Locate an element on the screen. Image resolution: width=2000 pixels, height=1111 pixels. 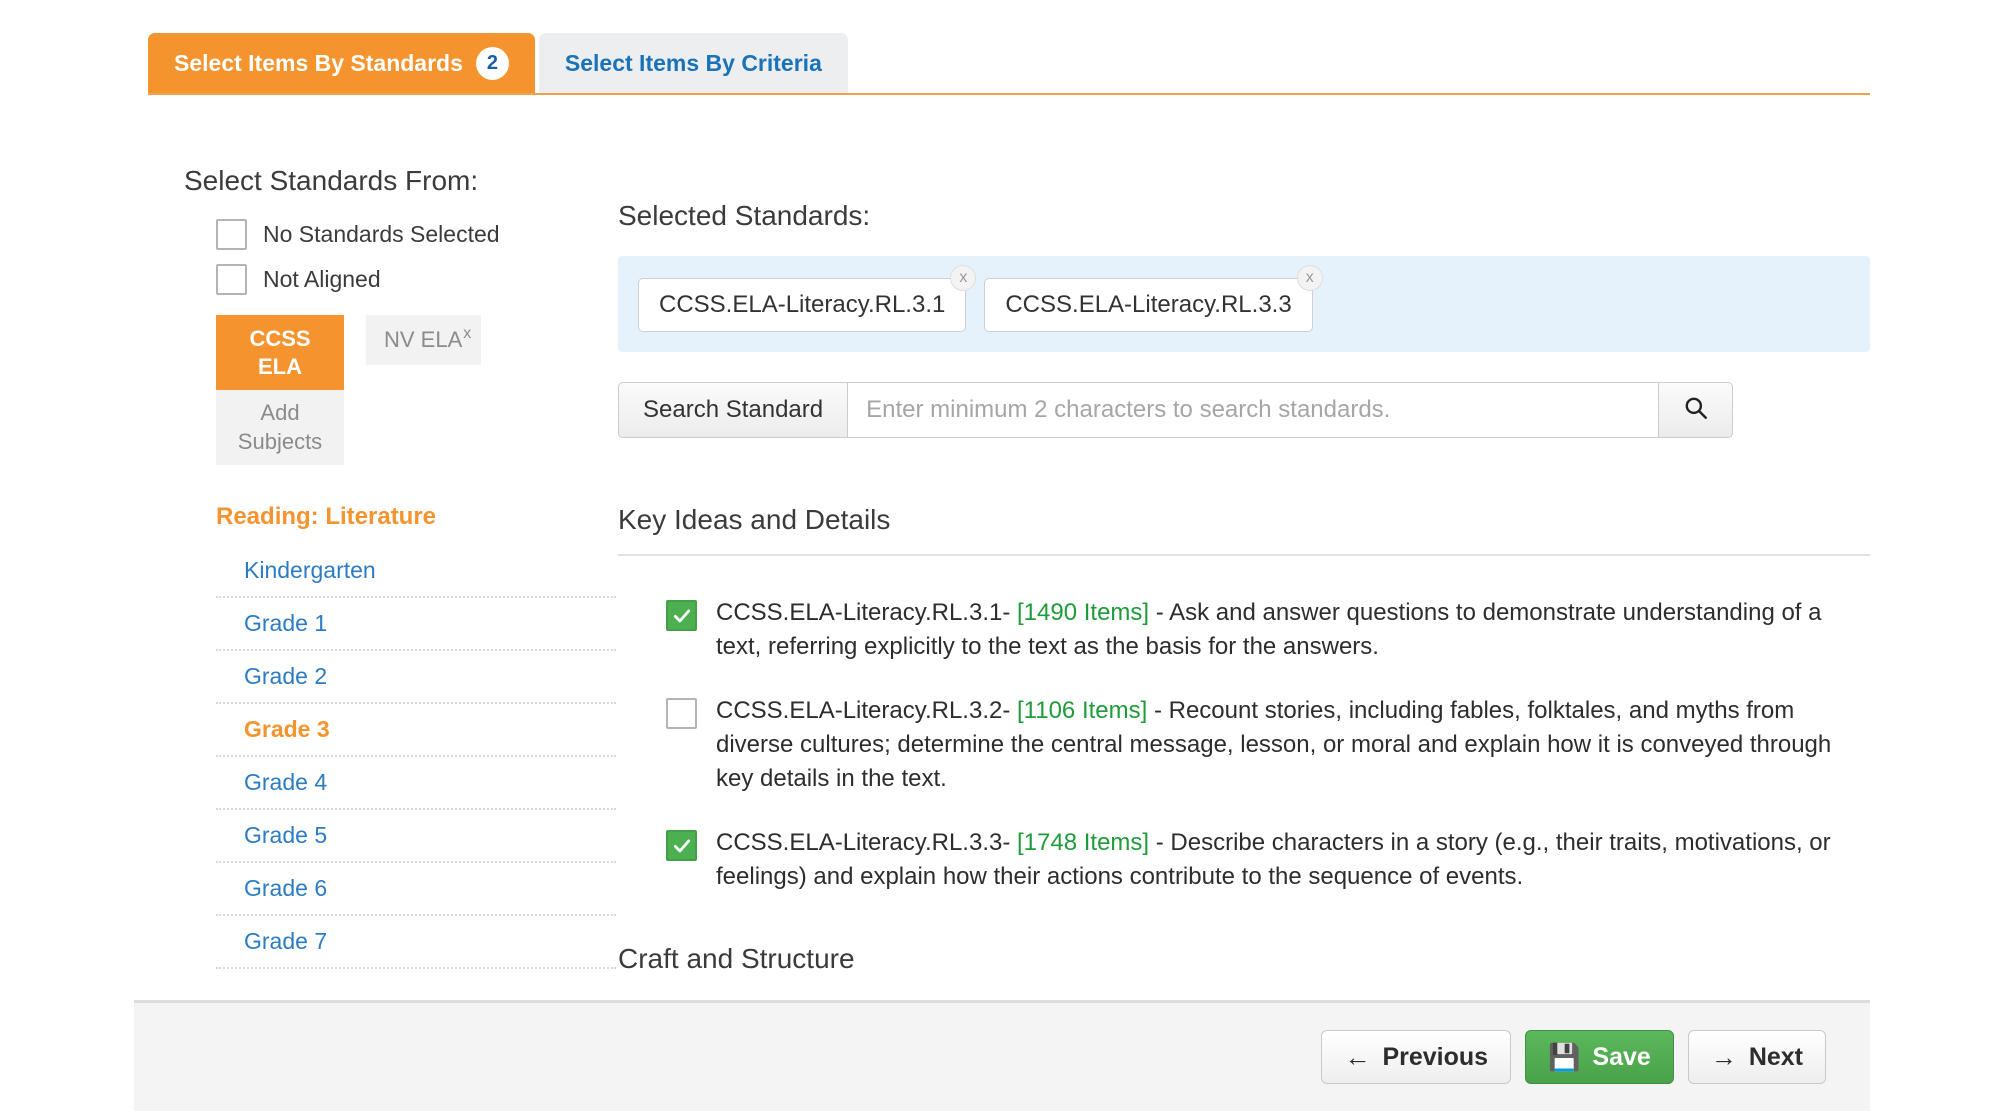
tab-select-items-by-criteria: Select Items By Criteria is located at coordinates (693, 63).